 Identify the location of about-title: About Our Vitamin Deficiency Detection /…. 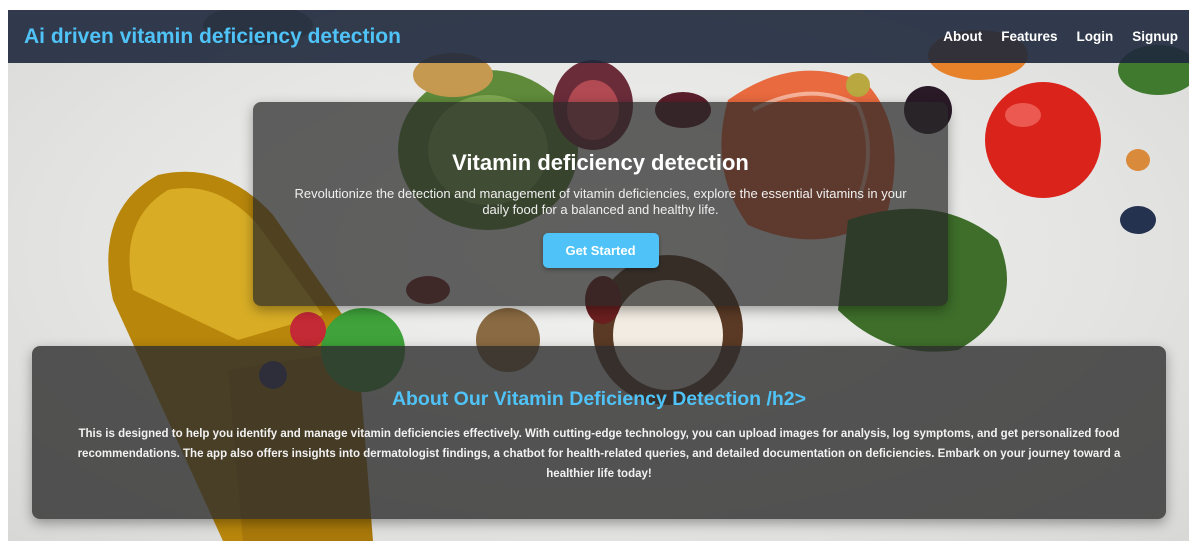
(599, 399).